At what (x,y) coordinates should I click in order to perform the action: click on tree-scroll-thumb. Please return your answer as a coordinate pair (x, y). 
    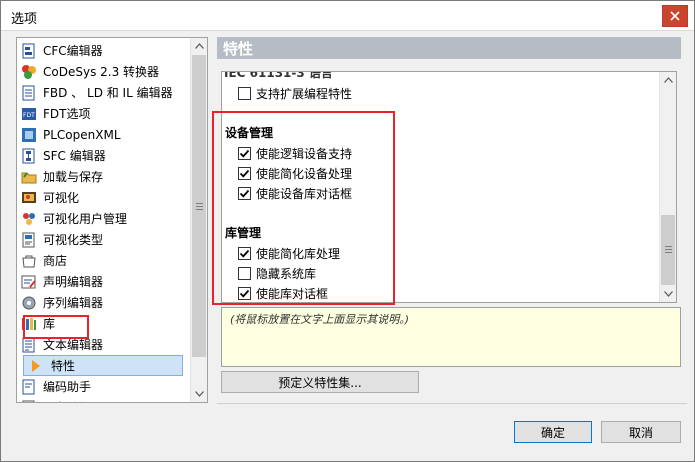
    Looking at the image, I should click on (199, 206).